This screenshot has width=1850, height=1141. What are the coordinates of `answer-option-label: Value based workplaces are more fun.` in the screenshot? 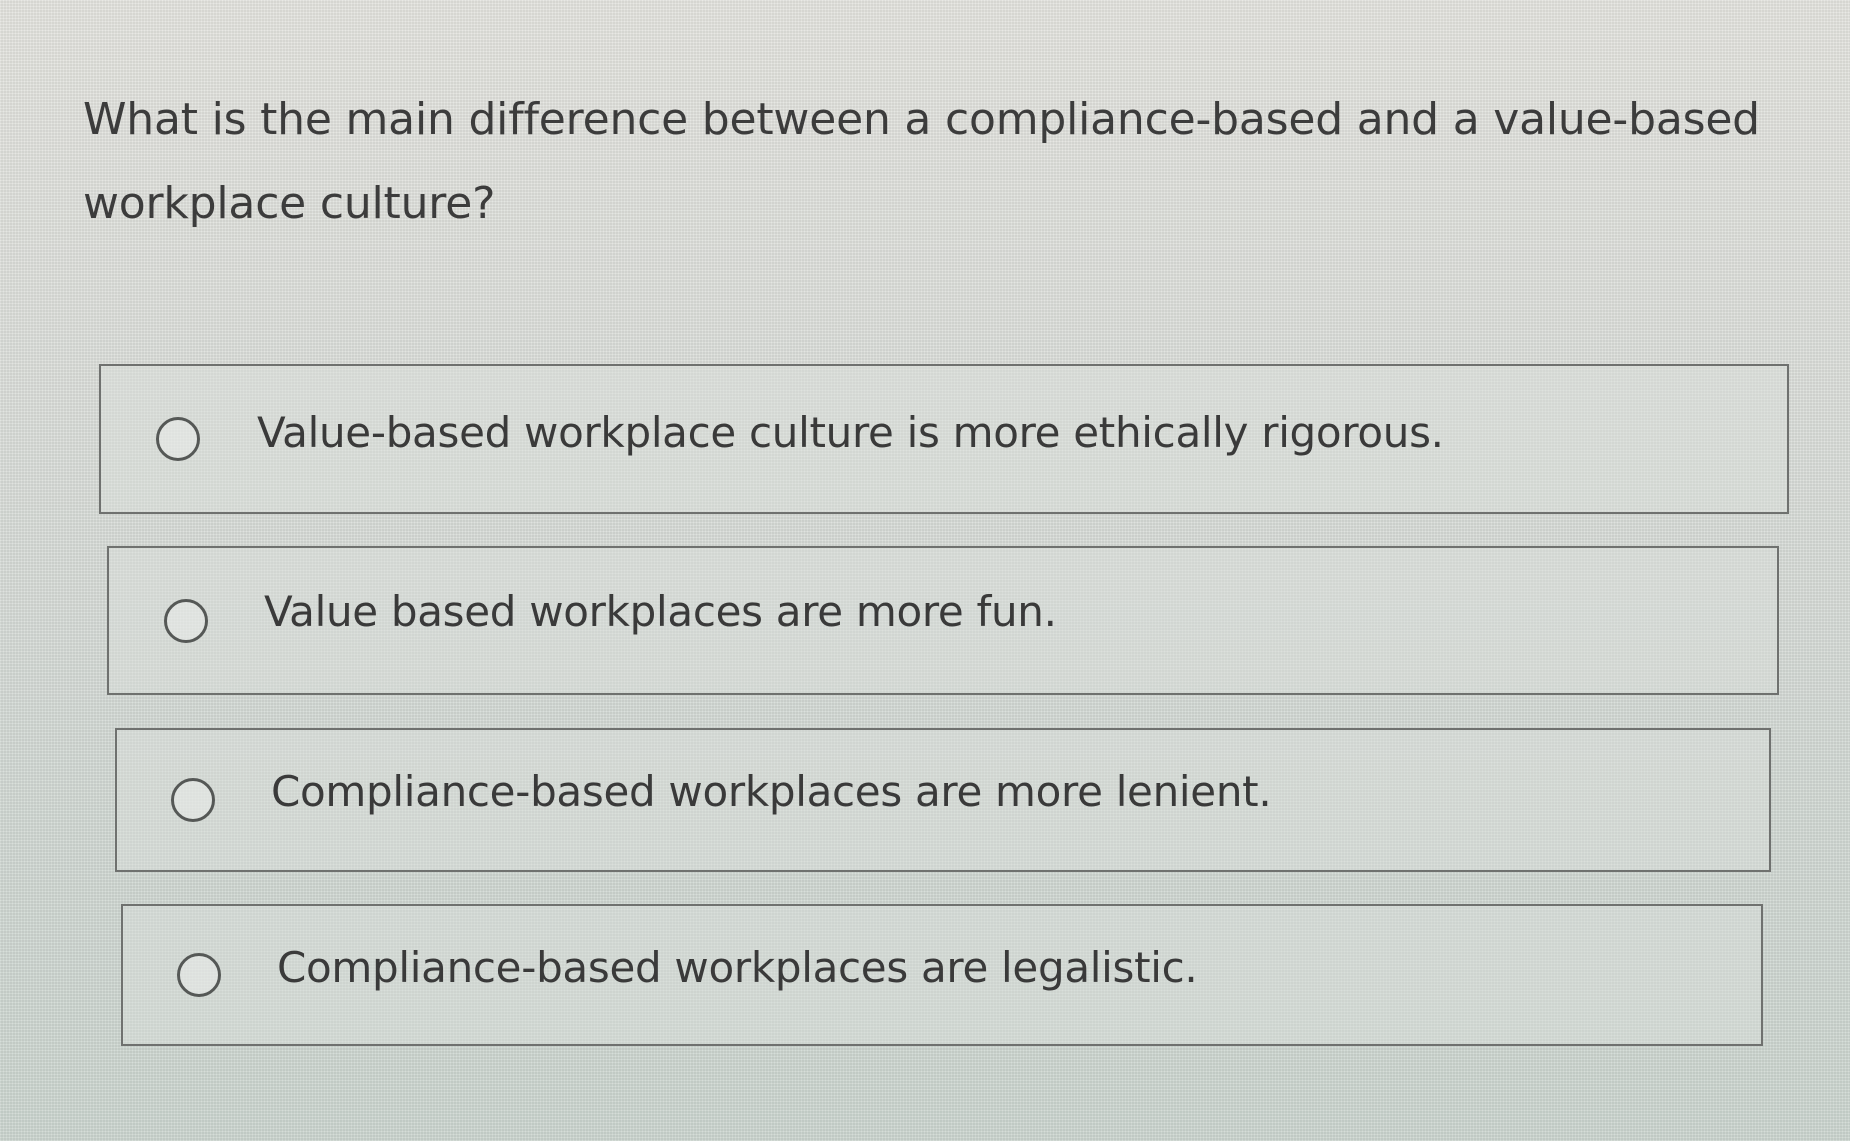 It's located at (660, 611).